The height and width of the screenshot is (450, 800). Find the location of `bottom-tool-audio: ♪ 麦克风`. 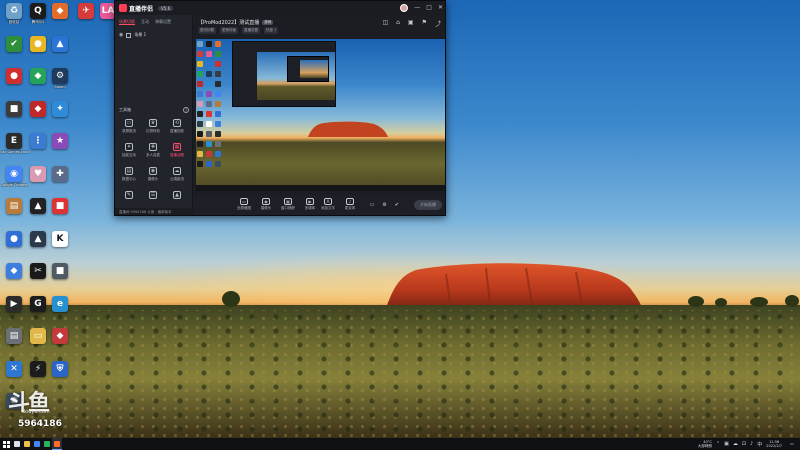

bottom-tool-audio: ♪ 麦克风 is located at coordinates (350, 204).